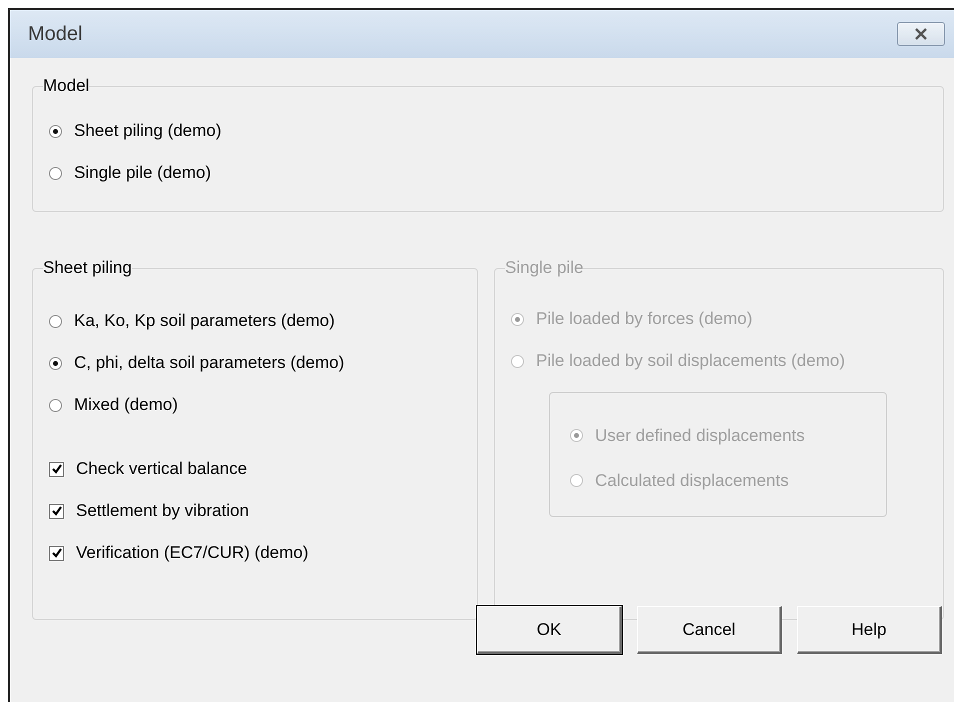 This screenshot has height=702, width=954. Describe the element at coordinates (66, 86) in the screenshot. I see `group-title: Model` at that location.